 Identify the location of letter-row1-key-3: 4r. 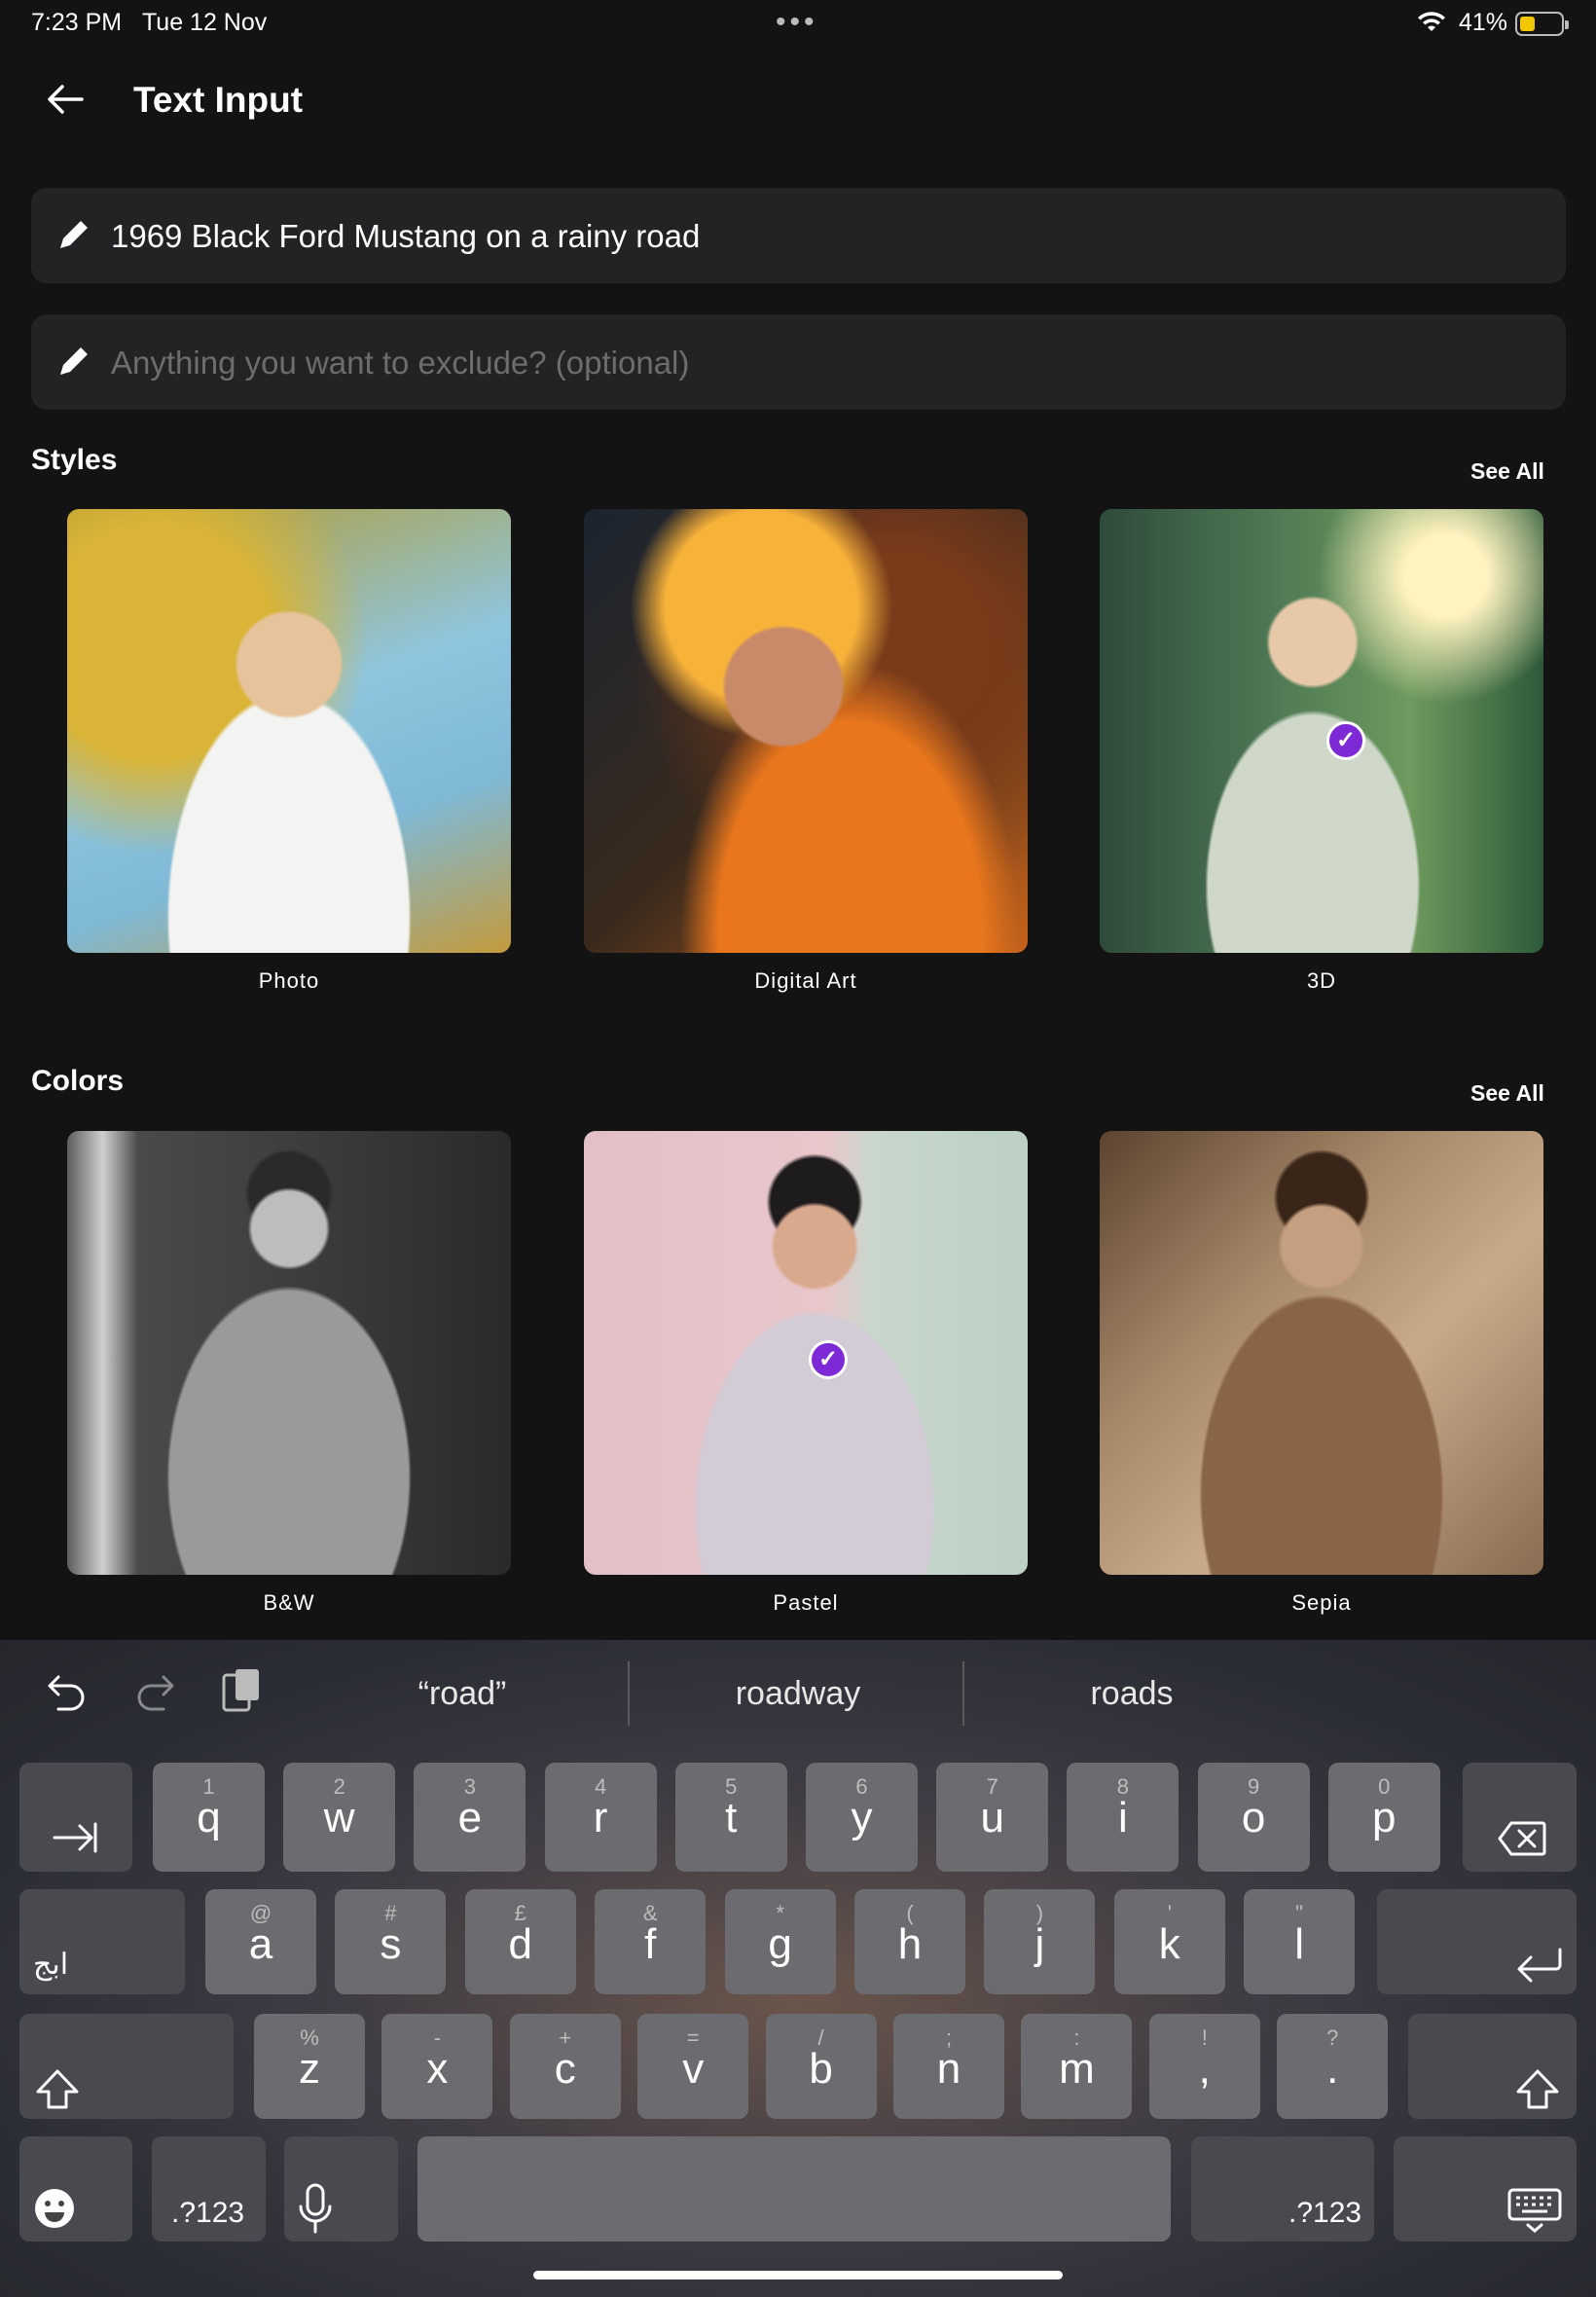
(600, 1817).